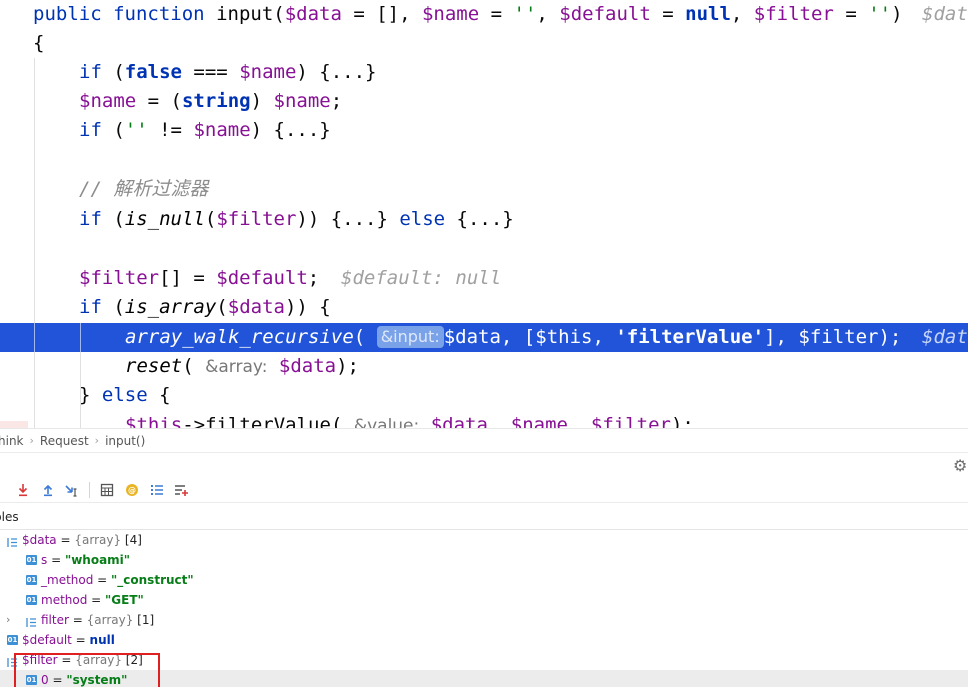  What do you see at coordinates (421, 278) in the screenshot?
I see `inline-value-hint: $default: null` at bounding box center [421, 278].